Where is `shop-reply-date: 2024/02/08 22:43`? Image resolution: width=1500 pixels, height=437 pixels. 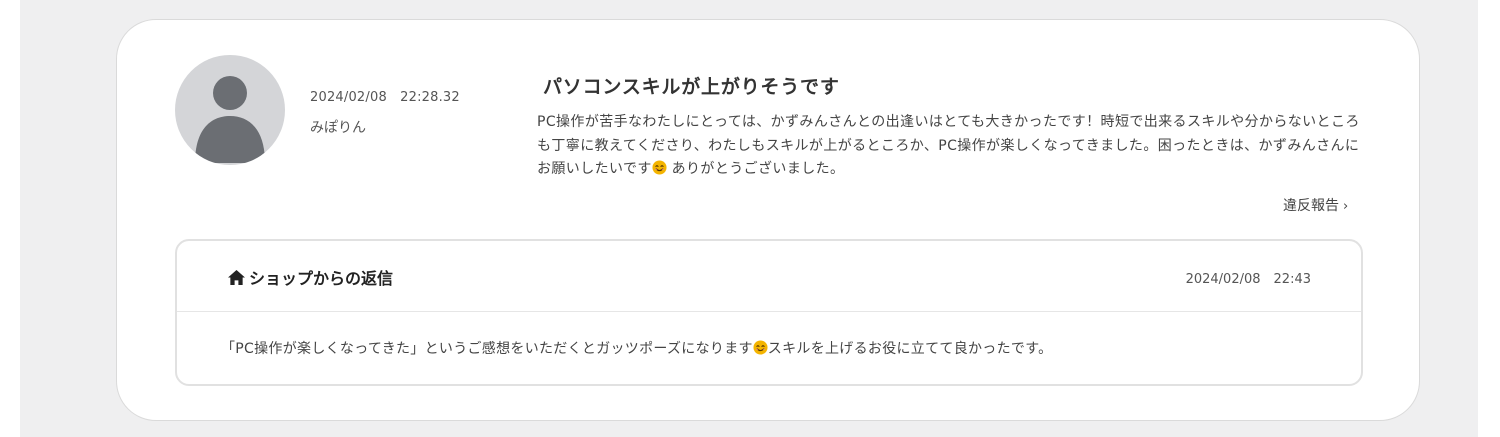
shop-reply-date: 2024/02/08 22:43 is located at coordinates (1248, 279).